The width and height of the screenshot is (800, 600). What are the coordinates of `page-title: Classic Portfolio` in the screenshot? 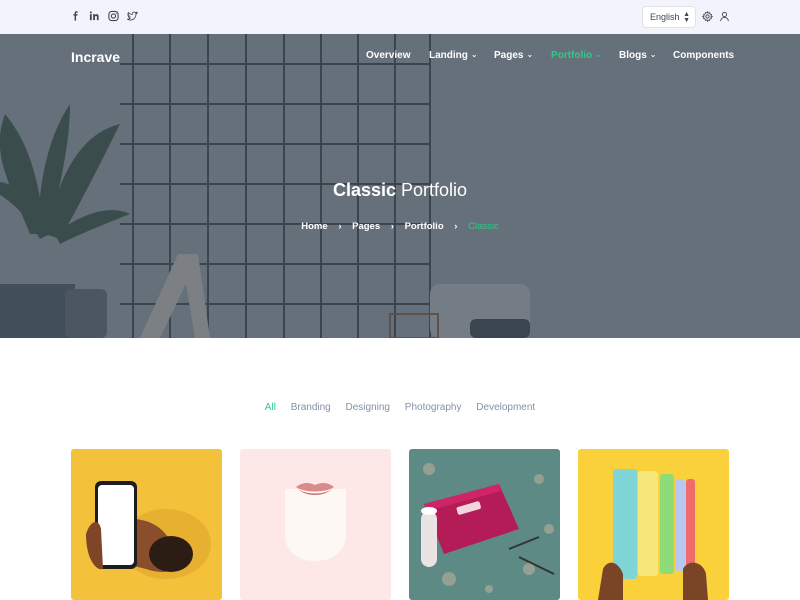 It's located at (400, 190).